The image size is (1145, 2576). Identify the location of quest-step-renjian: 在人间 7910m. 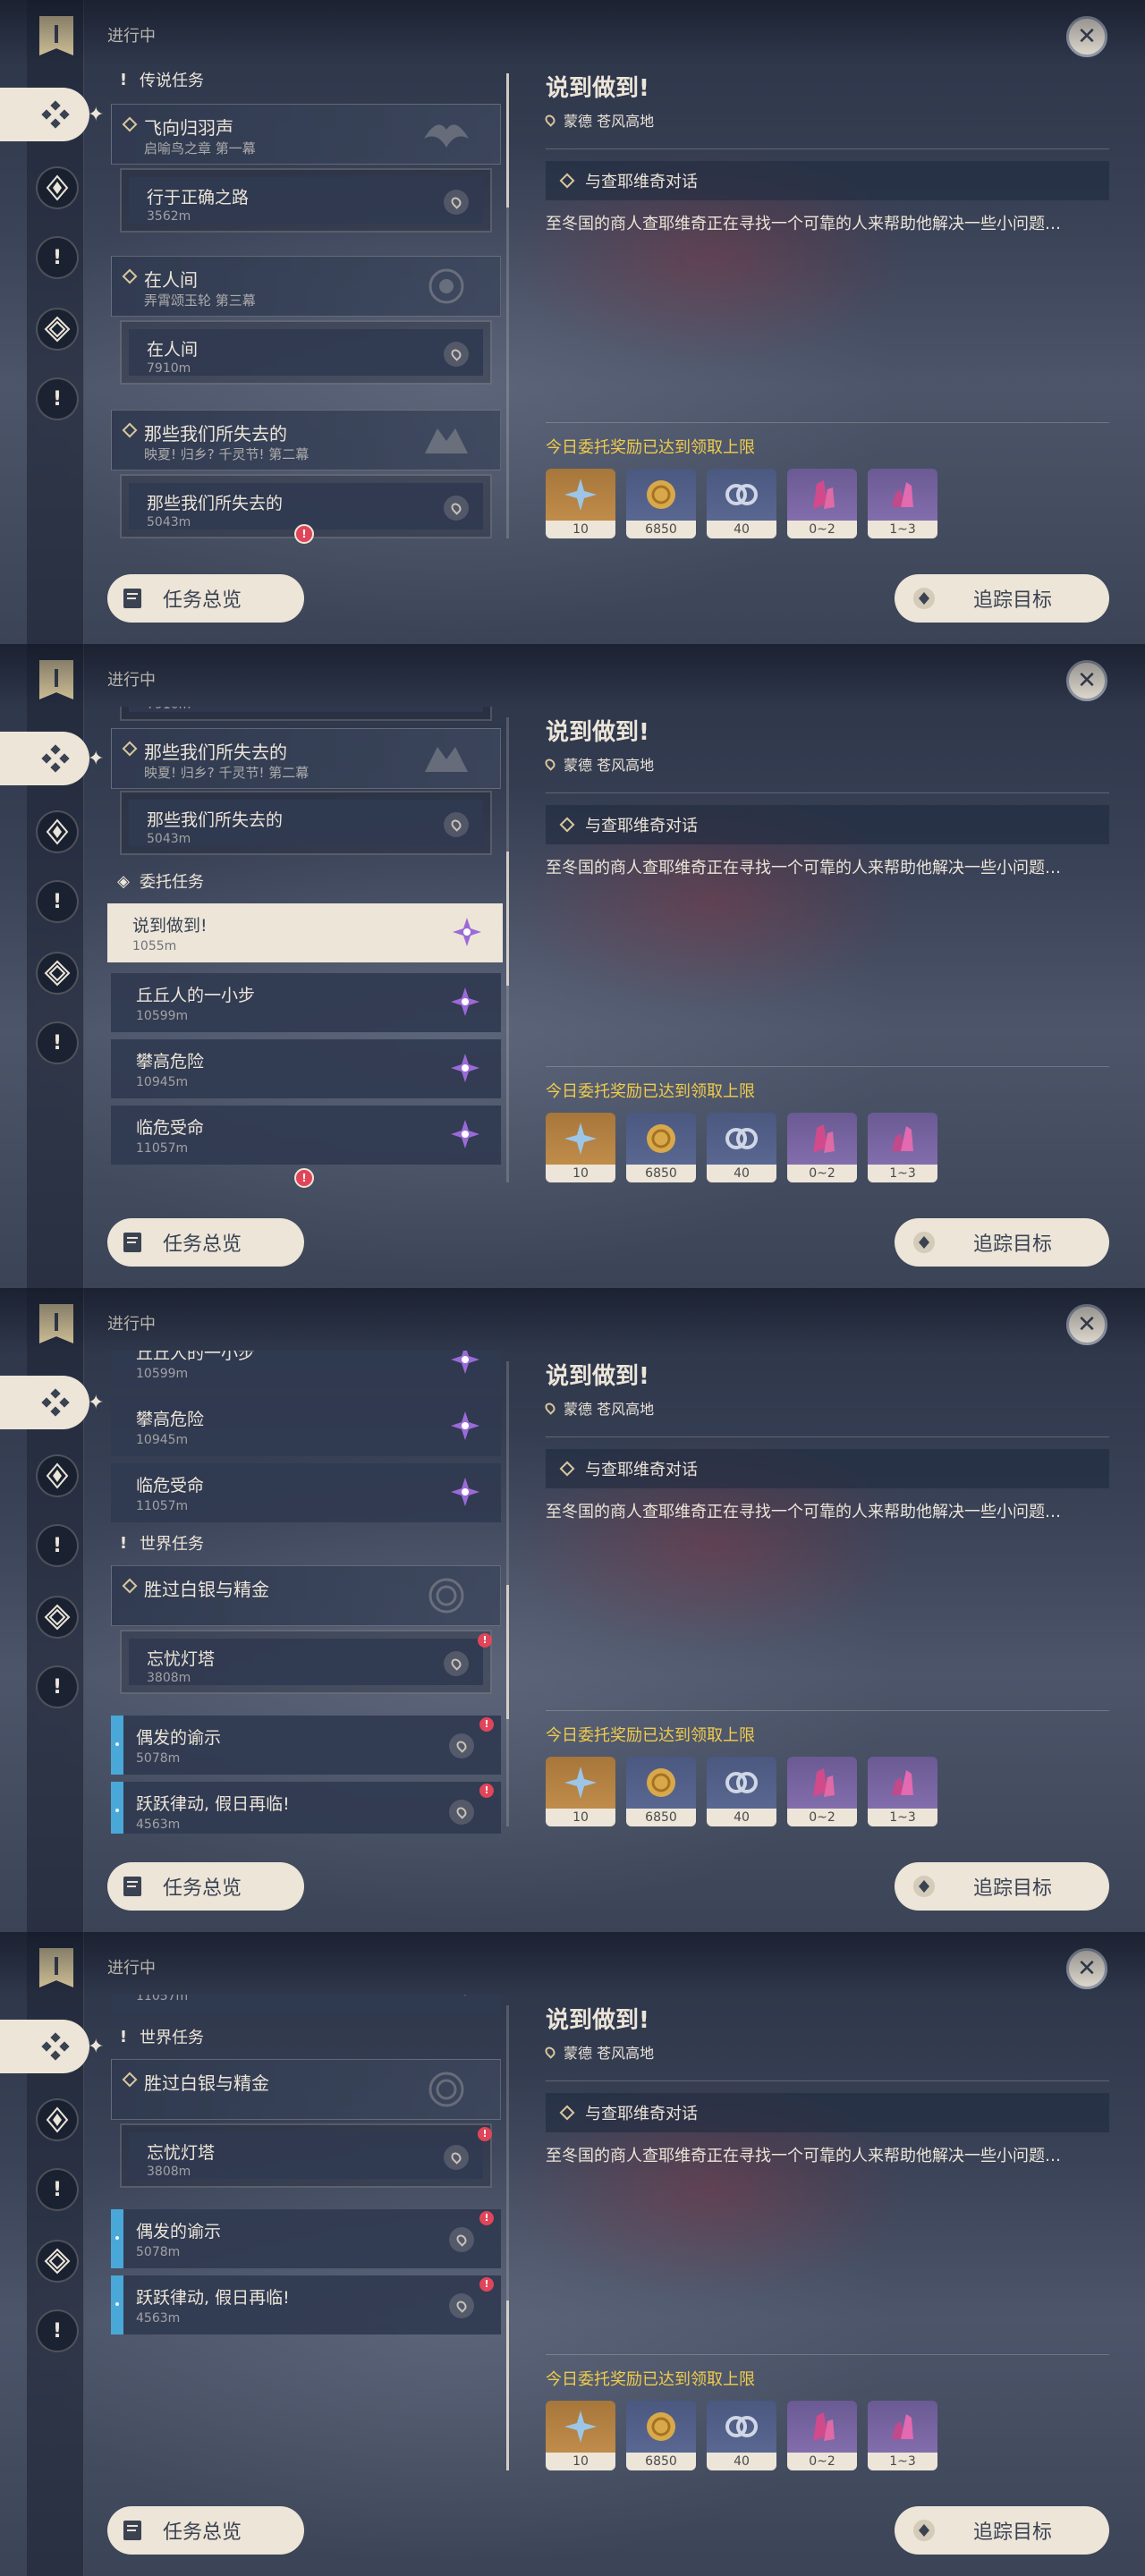
(306, 352).